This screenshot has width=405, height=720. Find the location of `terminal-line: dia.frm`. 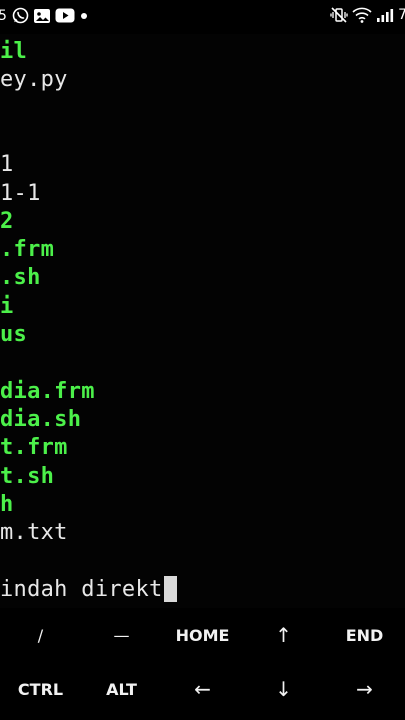

terminal-line: dia.frm is located at coordinates (47, 392).